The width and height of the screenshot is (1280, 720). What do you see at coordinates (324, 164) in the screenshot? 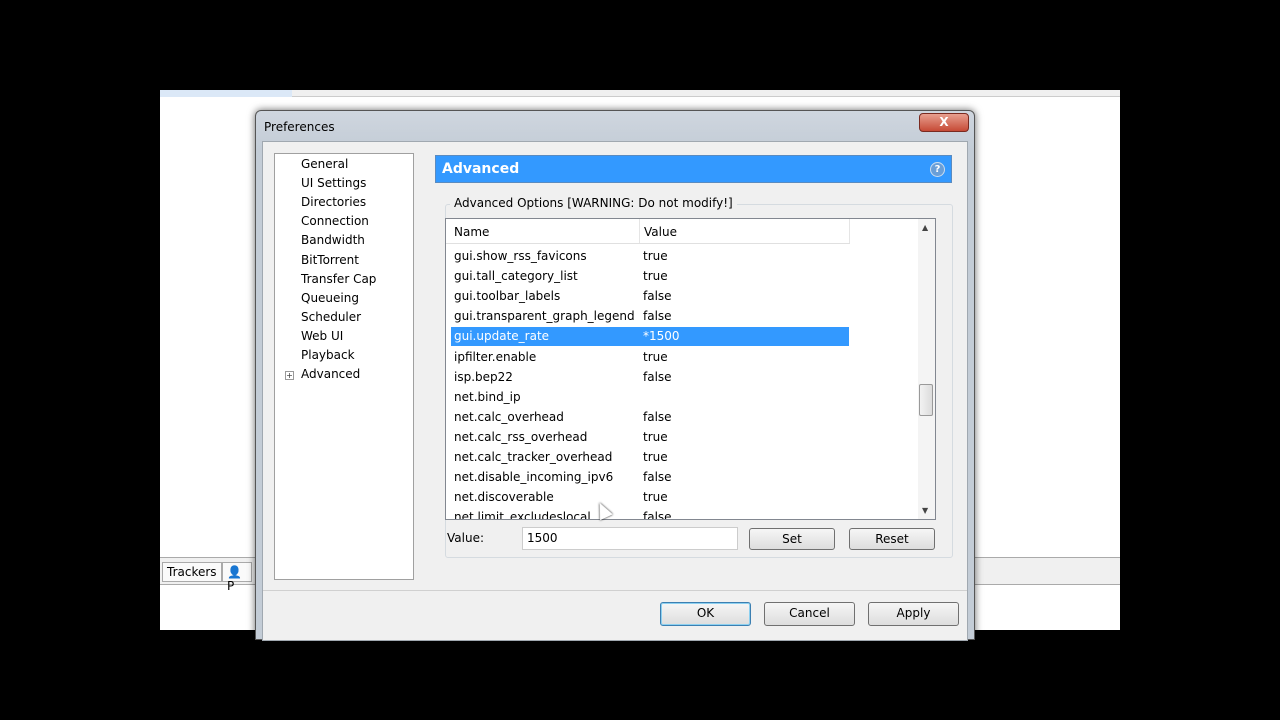
I see `tree-item-general: General` at bounding box center [324, 164].